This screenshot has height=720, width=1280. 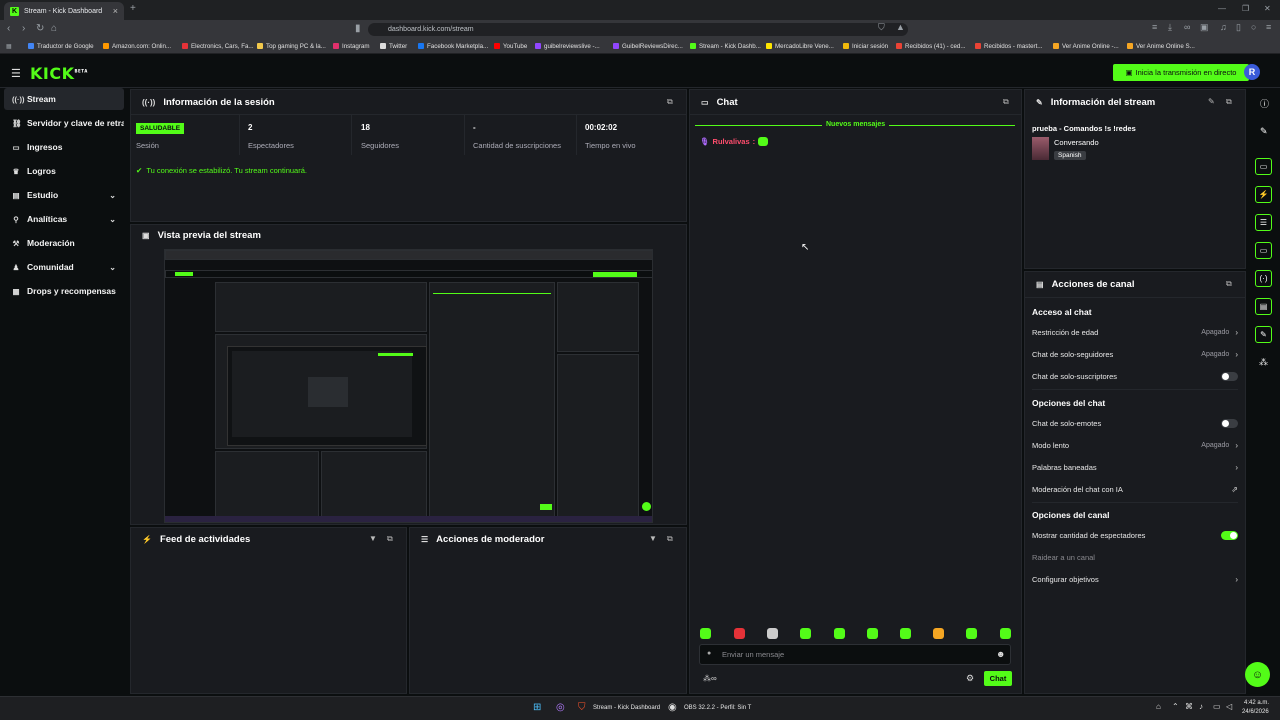 I want to click on chat-message-input: Enviar un mensaje, so click(x=855, y=654).